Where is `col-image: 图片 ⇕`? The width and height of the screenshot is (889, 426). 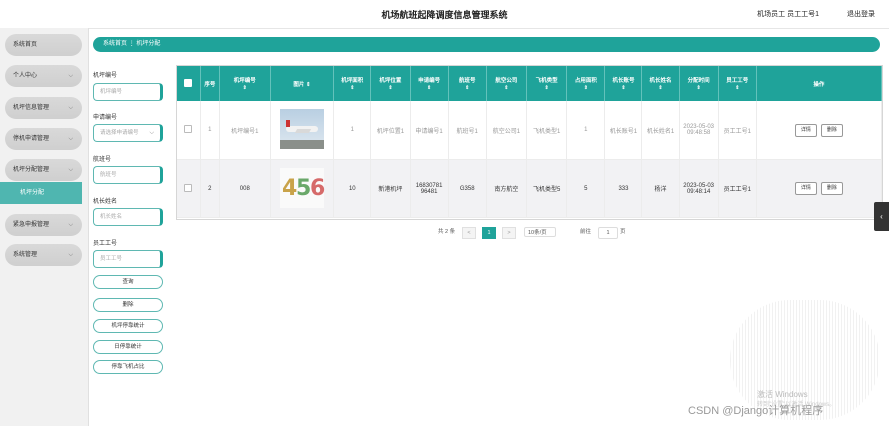 col-image: 图片 ⇕ is located at coordinates (302, 83).